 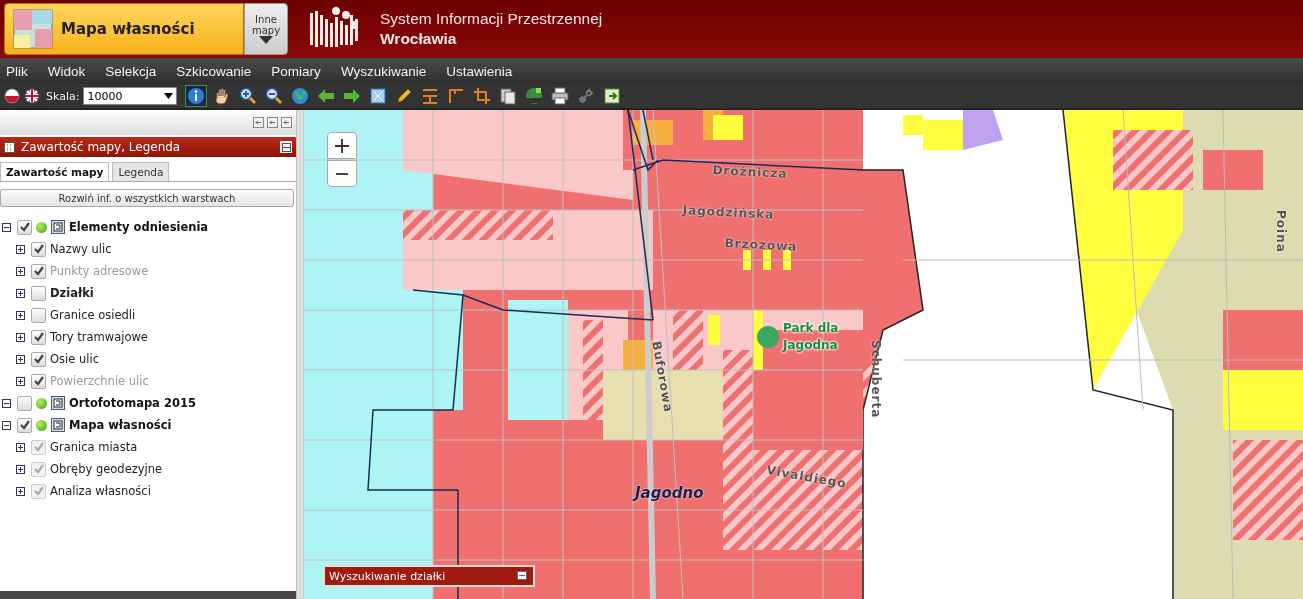 I want to click on layer-label: Tory tramwajowe, so click(x=99, y=337).